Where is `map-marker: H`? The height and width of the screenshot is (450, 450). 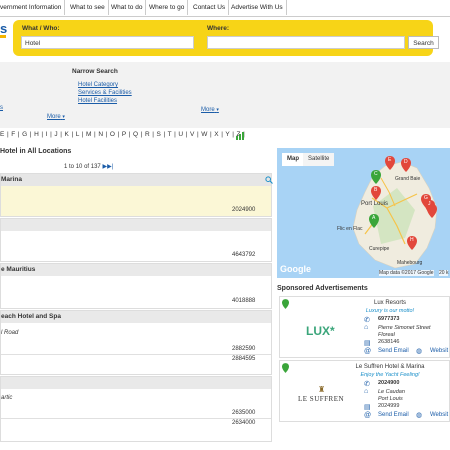
map-marker: H is located at coordinates (412, 245).